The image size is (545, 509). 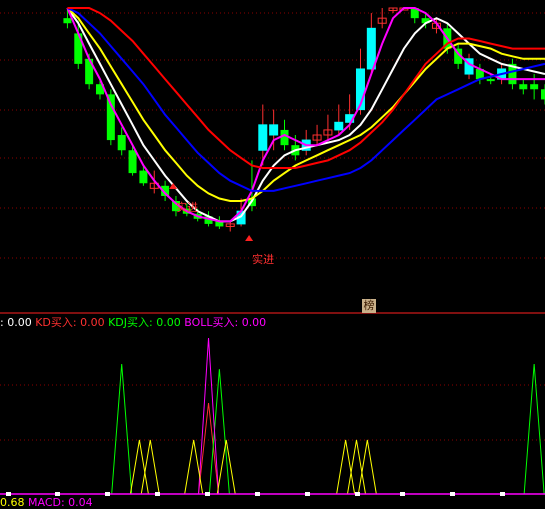 I want to click on badge-label: 榜, so click(x=369, y=306).